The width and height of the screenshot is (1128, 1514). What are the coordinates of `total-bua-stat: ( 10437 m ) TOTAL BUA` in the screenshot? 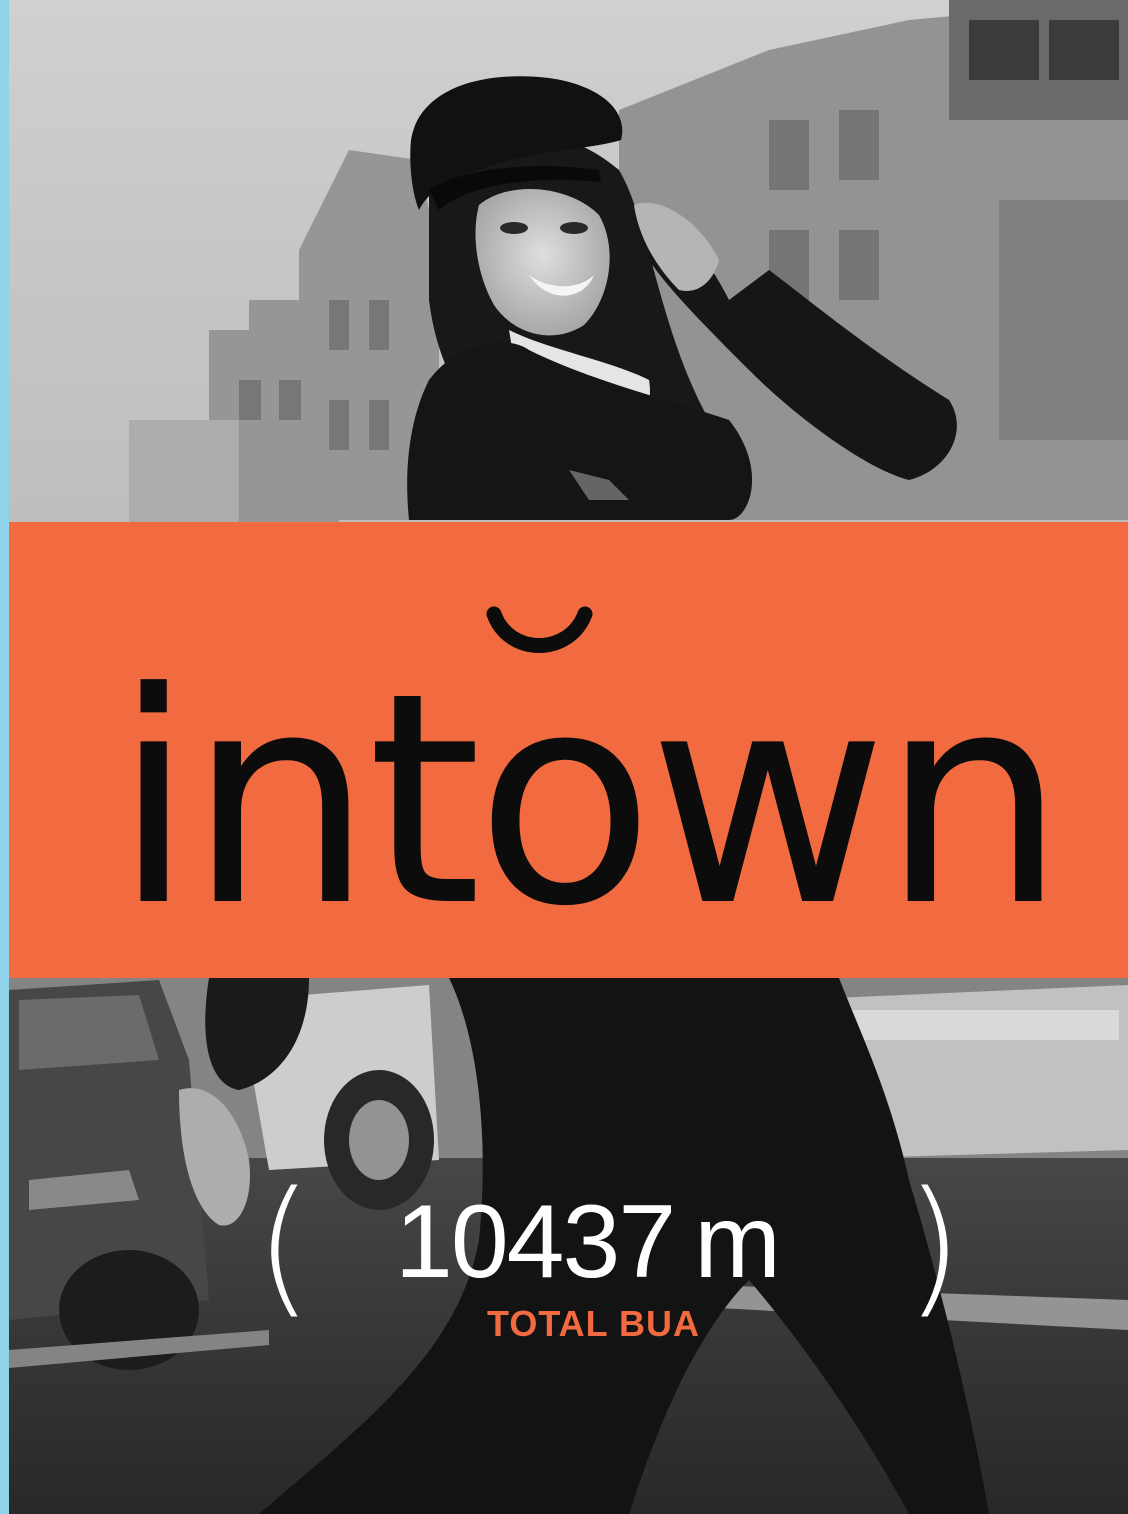 It's located at (609, 1266).